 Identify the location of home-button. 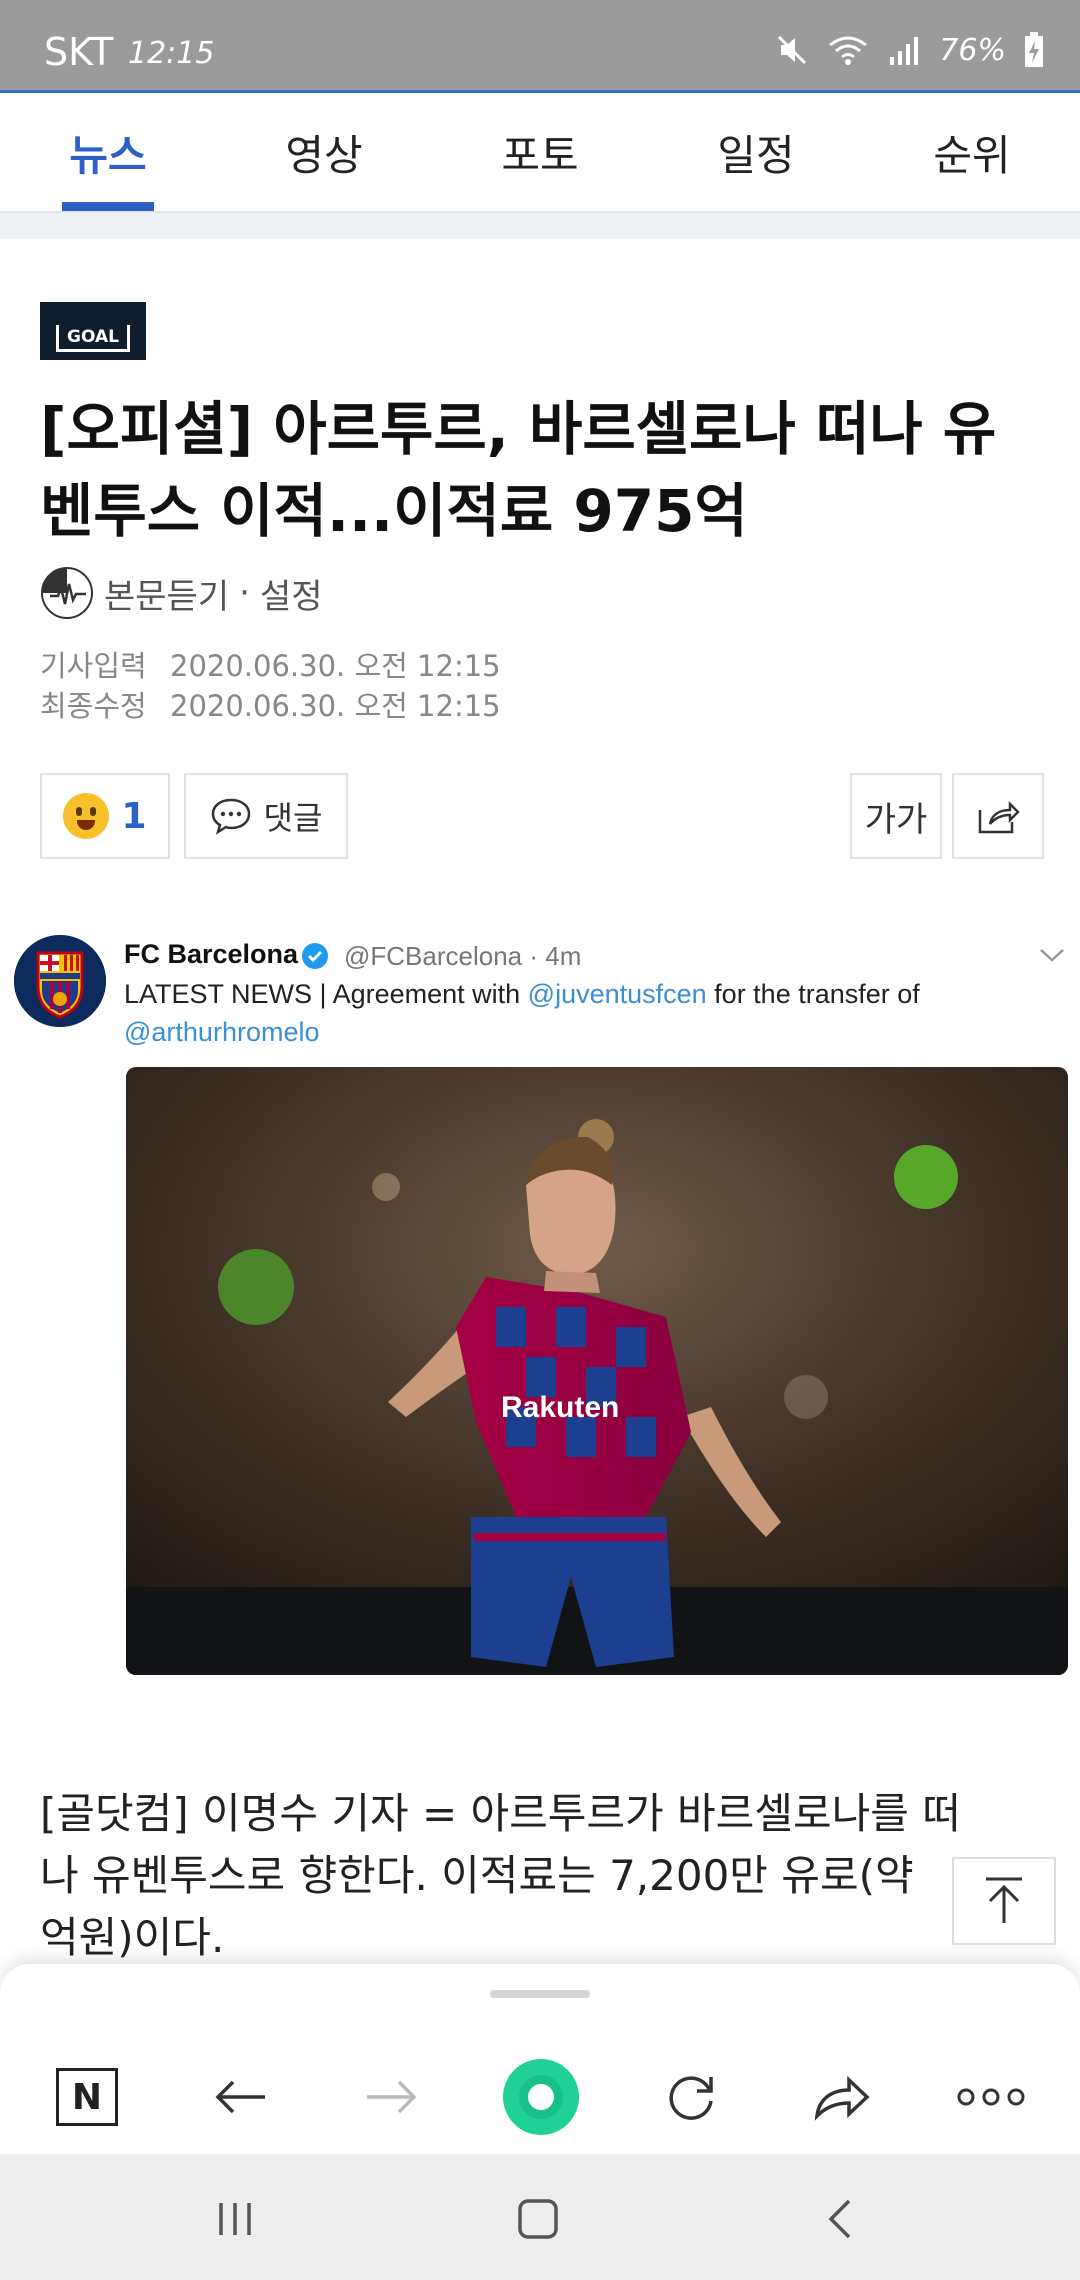
(538, 2219).